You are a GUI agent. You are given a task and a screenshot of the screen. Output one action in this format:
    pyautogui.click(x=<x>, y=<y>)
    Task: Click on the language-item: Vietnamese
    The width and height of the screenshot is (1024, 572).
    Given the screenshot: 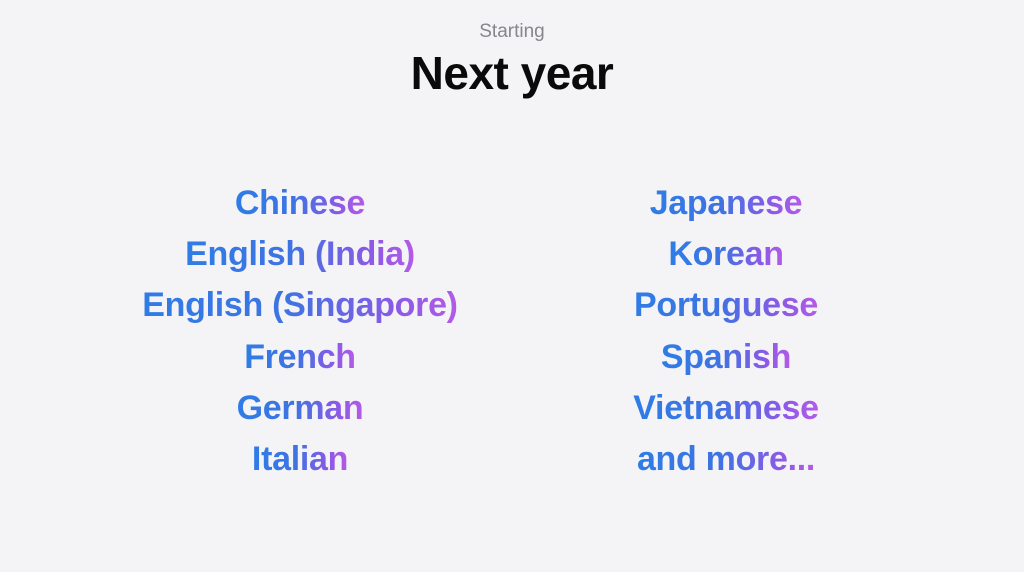 What is the action you would take?
    pyautogui.click(x=726, y=408)
    